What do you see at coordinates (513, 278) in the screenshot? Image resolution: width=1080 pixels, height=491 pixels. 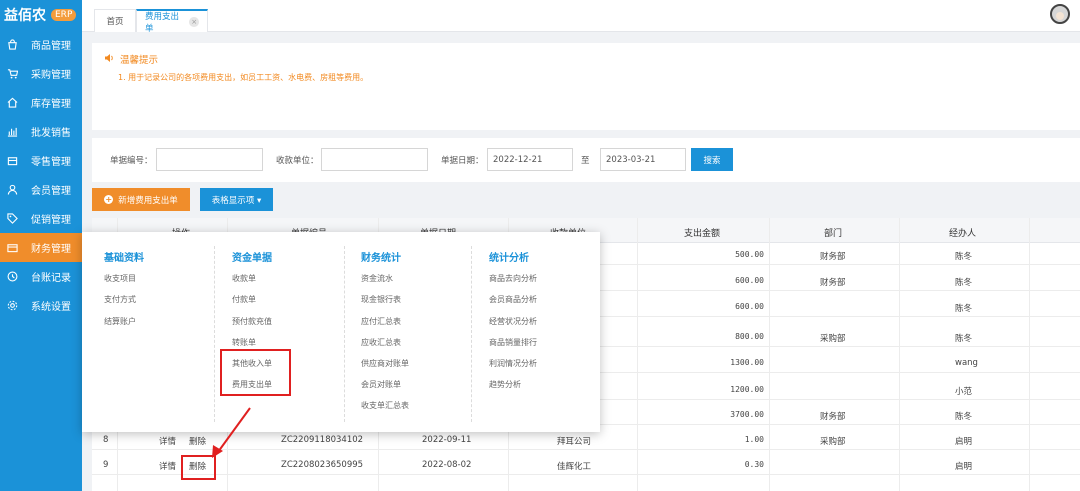 I see `menu-item: 商品去向分析` at bounding box center [513, 278].